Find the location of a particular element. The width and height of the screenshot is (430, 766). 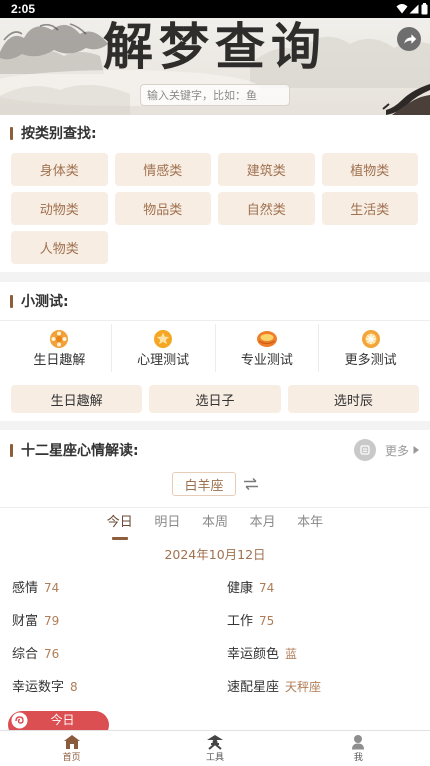

category-section-title: 按类别查找: is located at coordinates (59, 134).